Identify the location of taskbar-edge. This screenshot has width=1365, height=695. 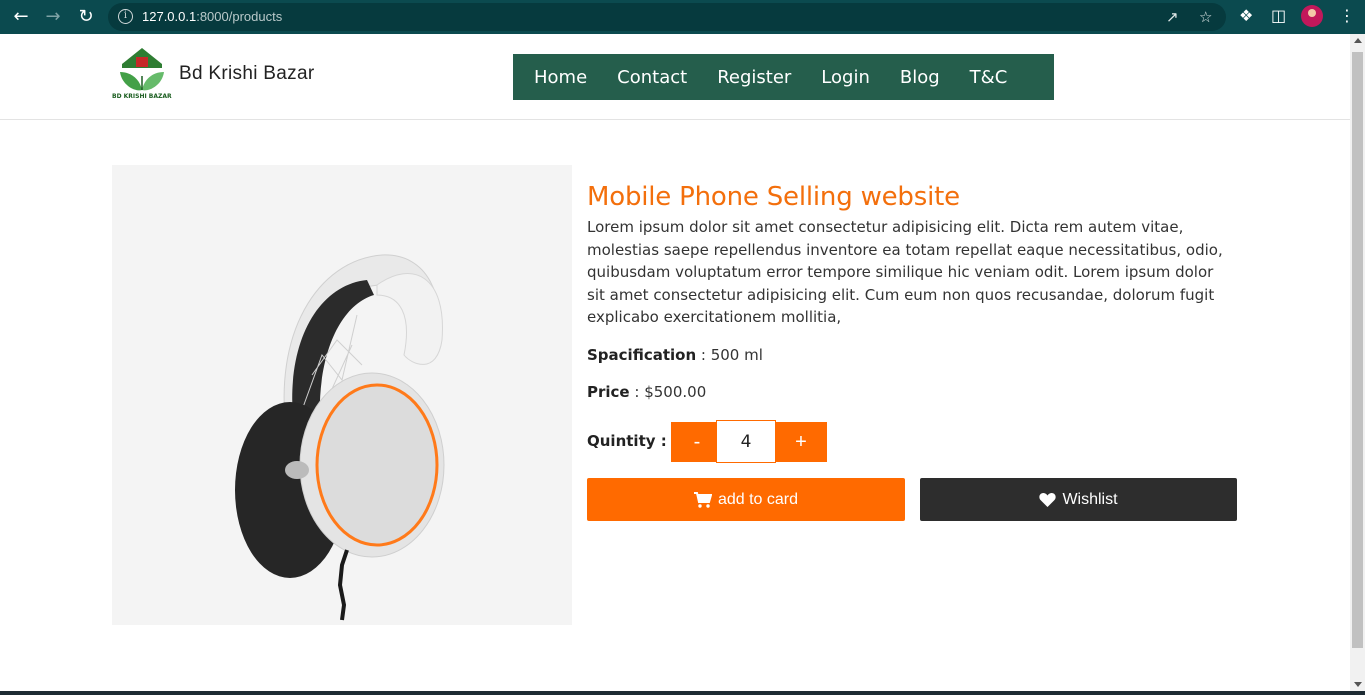
(682, 693).